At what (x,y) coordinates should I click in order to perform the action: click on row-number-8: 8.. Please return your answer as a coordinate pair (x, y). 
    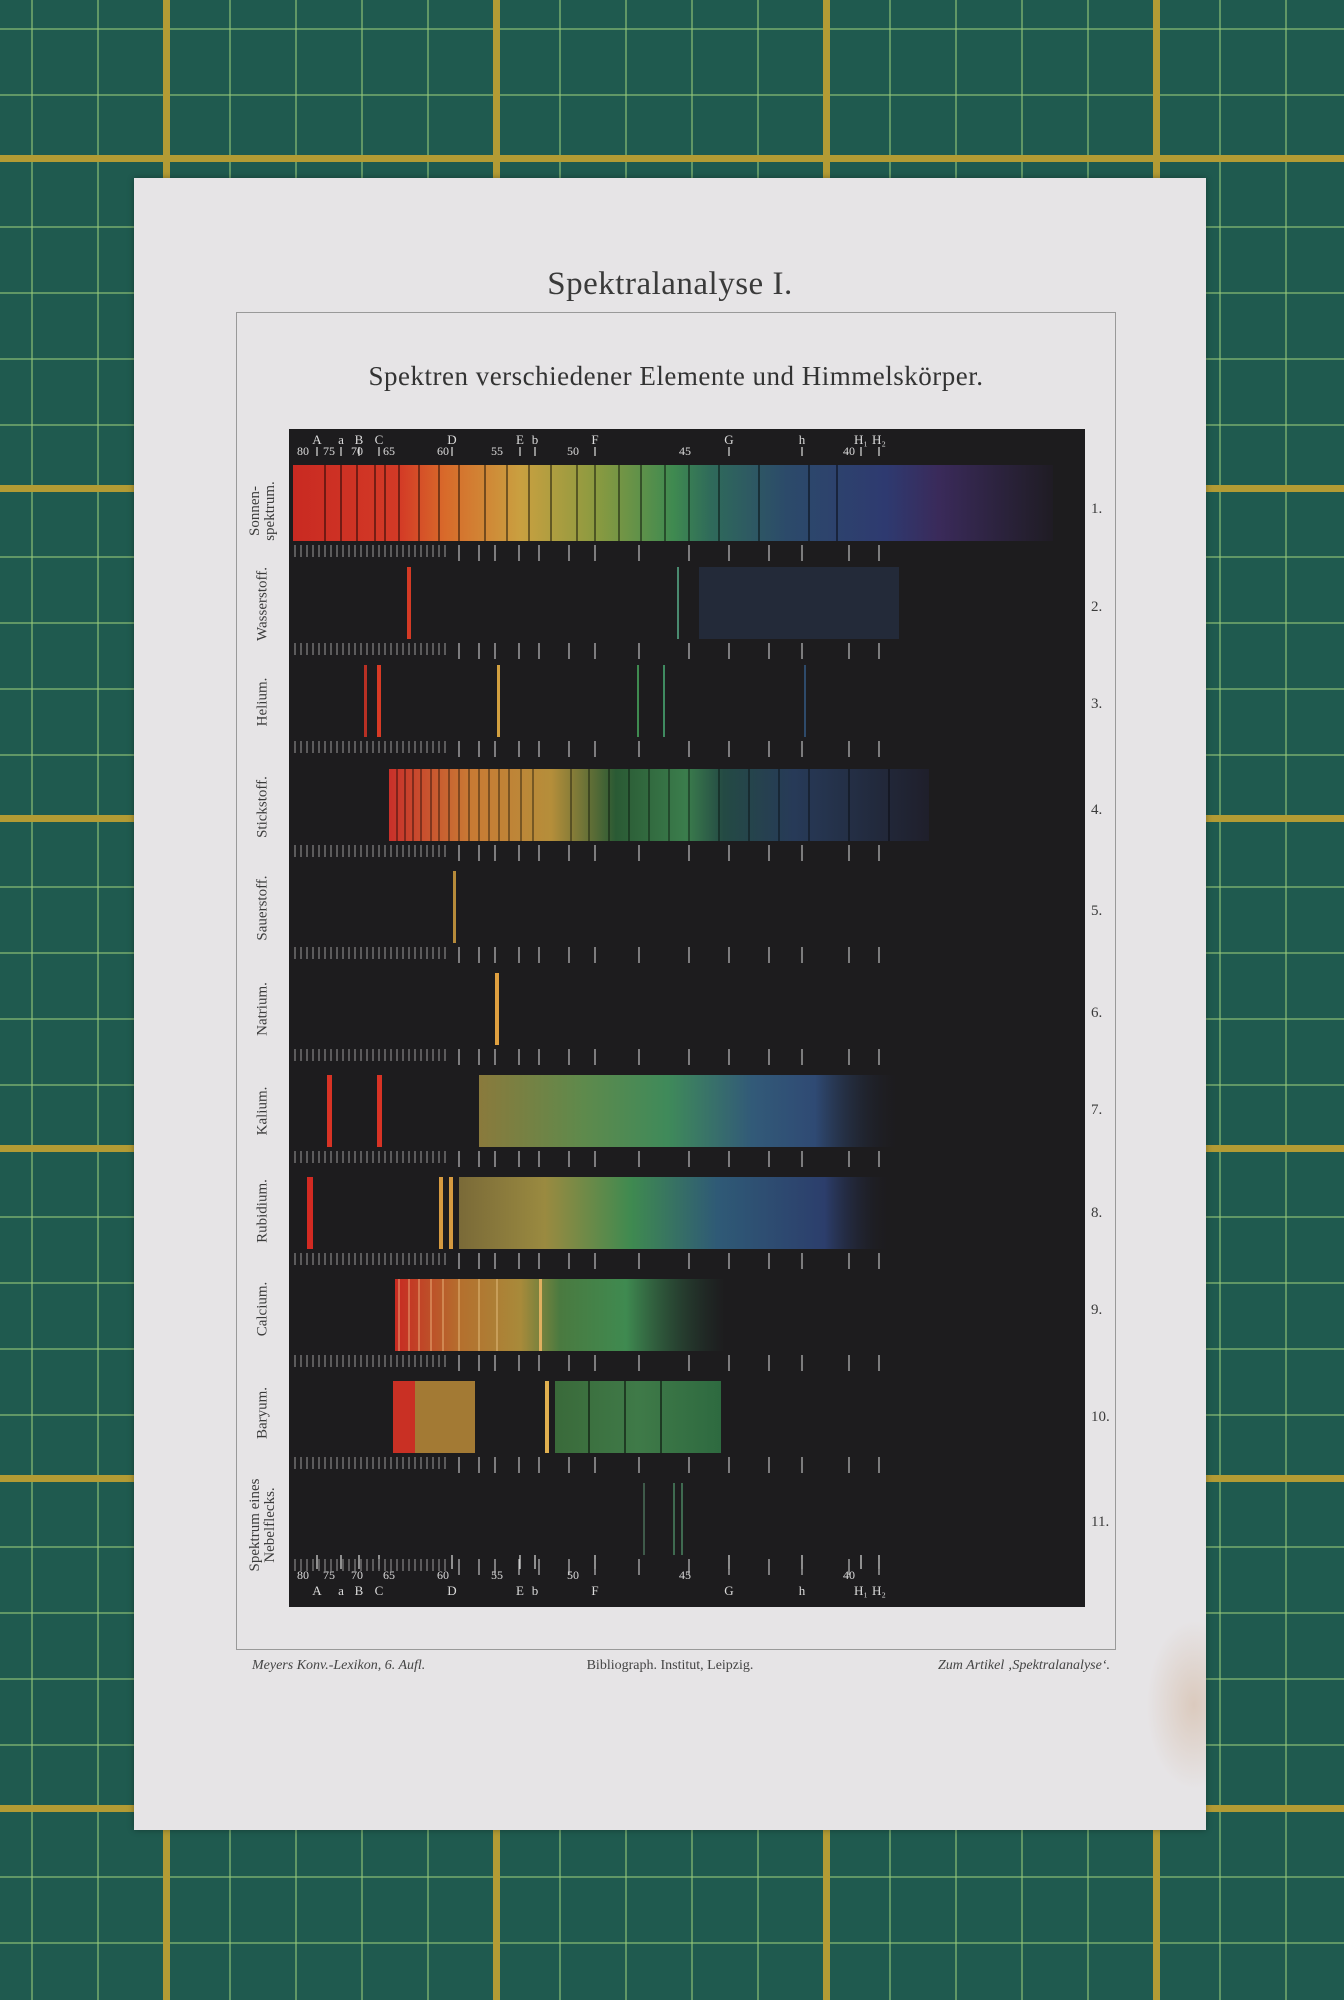
    Looking at the image, I should click on (1097, 1213).